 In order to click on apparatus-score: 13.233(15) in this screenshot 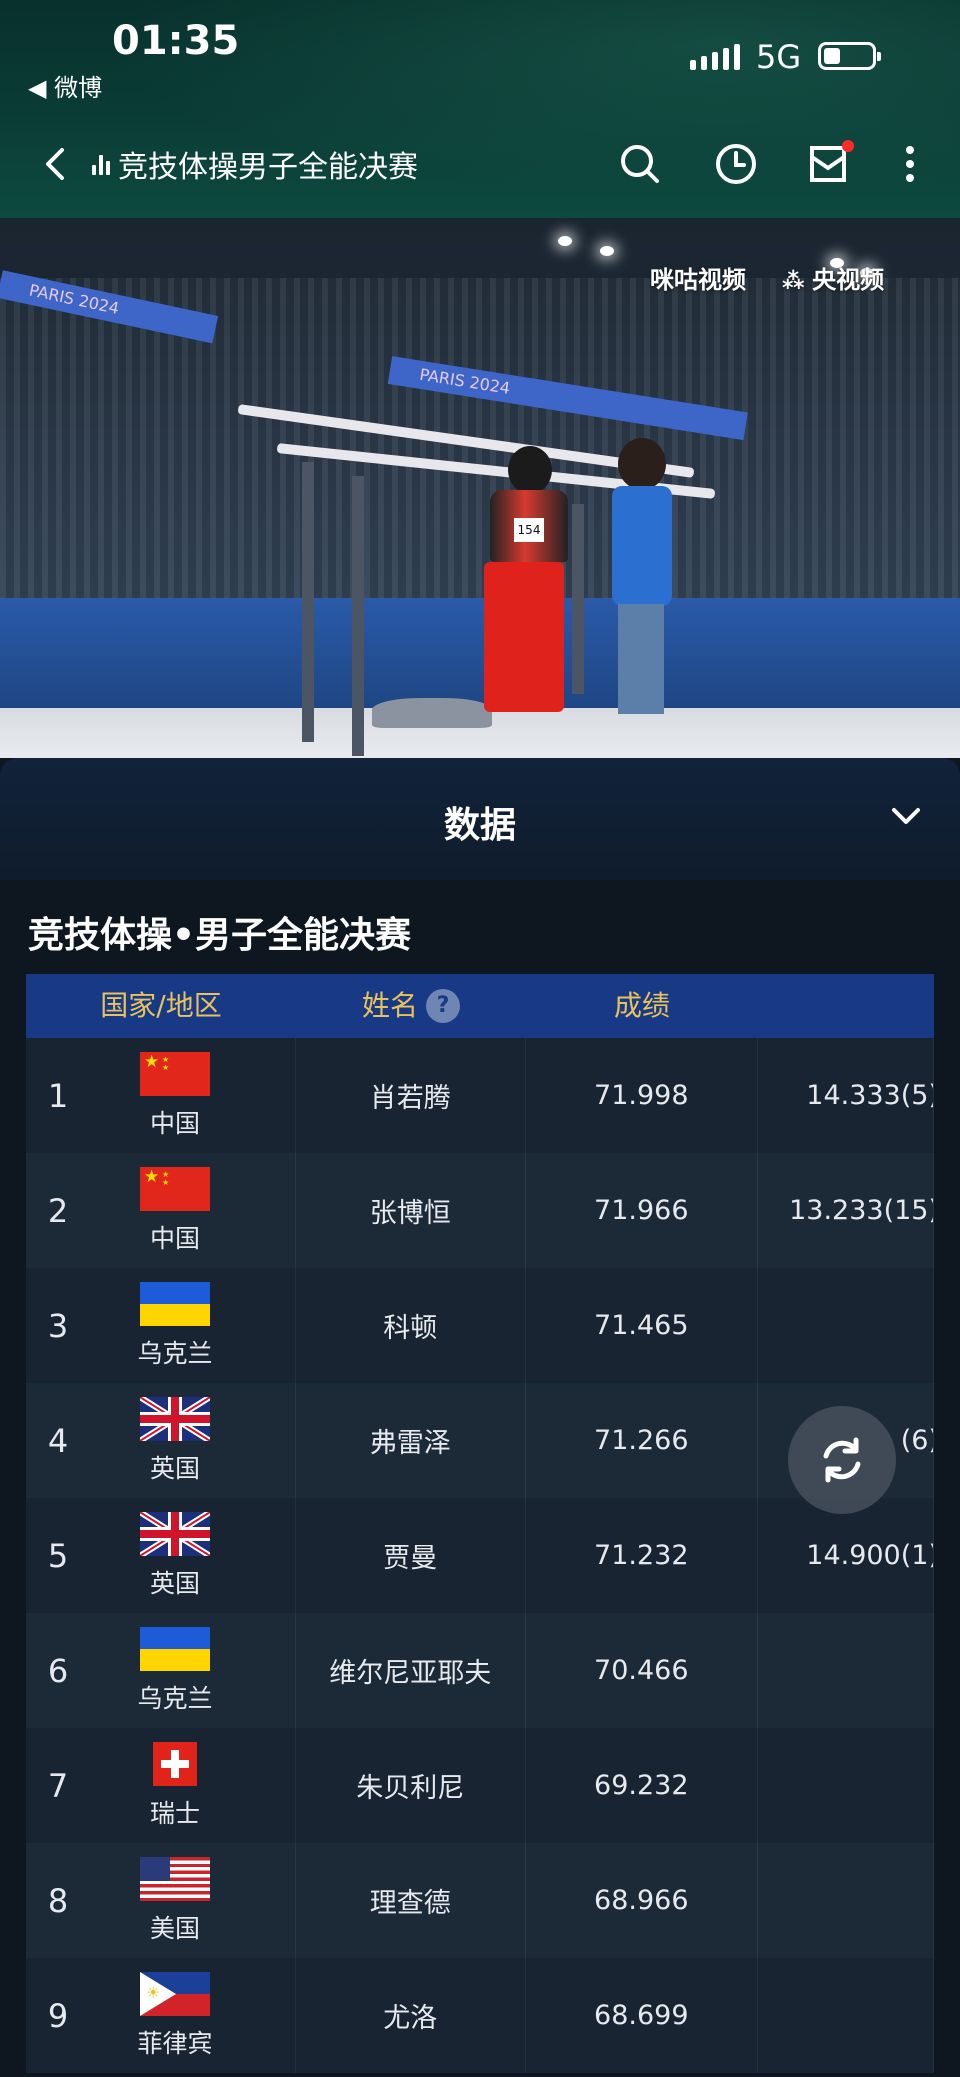, I will do `click(846, 1210)`.